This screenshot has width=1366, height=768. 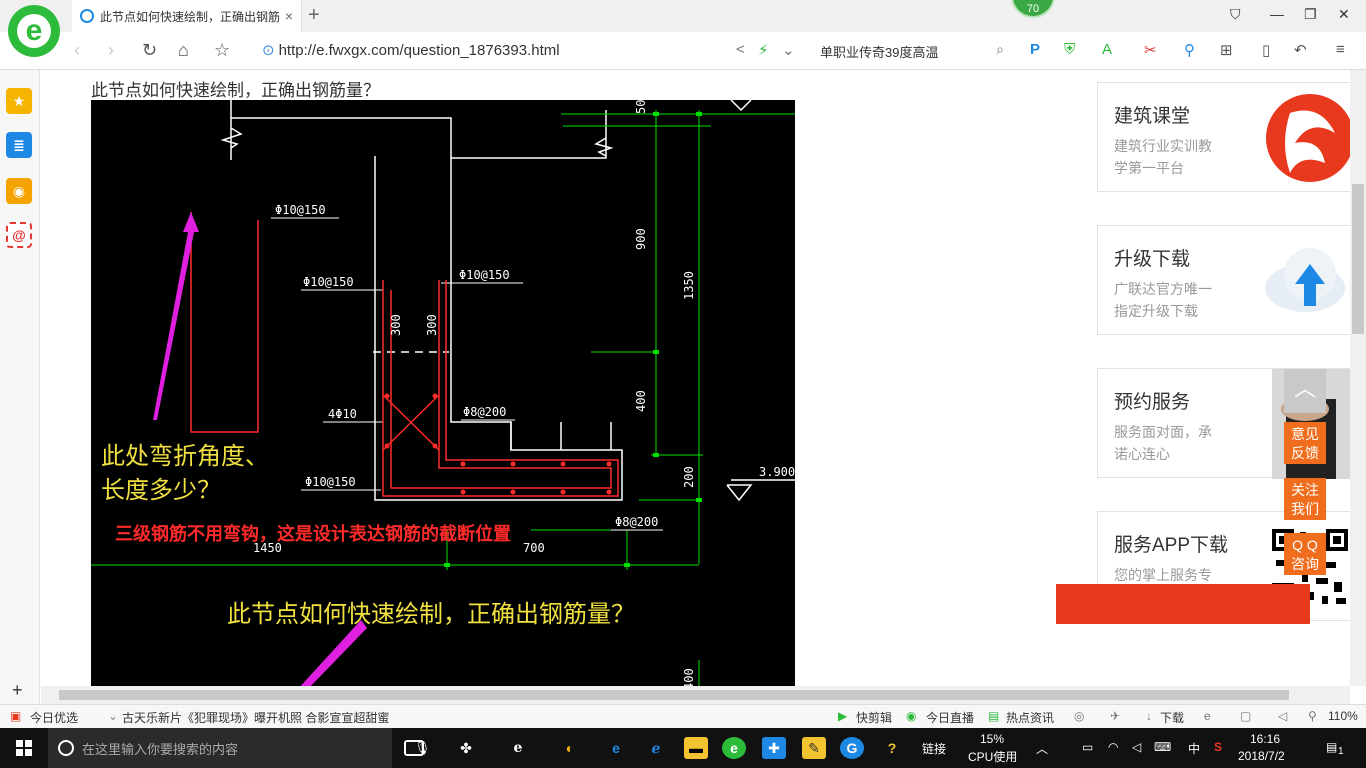 What do you see at coordinates (1331, 747) in the screenshot?
I see `notification-icon: ▤` at bounding box center [1331, 747].